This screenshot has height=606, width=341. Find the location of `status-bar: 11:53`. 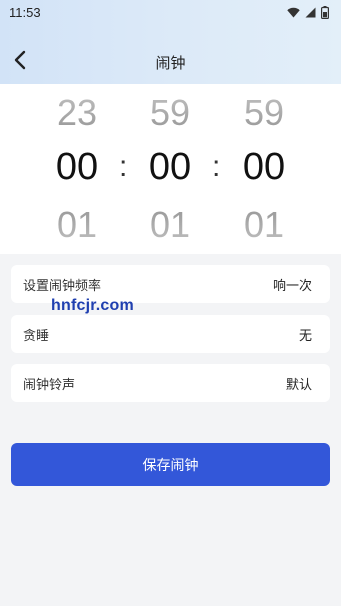

status-bar: 11:53 is located at coordinates (170, 12).